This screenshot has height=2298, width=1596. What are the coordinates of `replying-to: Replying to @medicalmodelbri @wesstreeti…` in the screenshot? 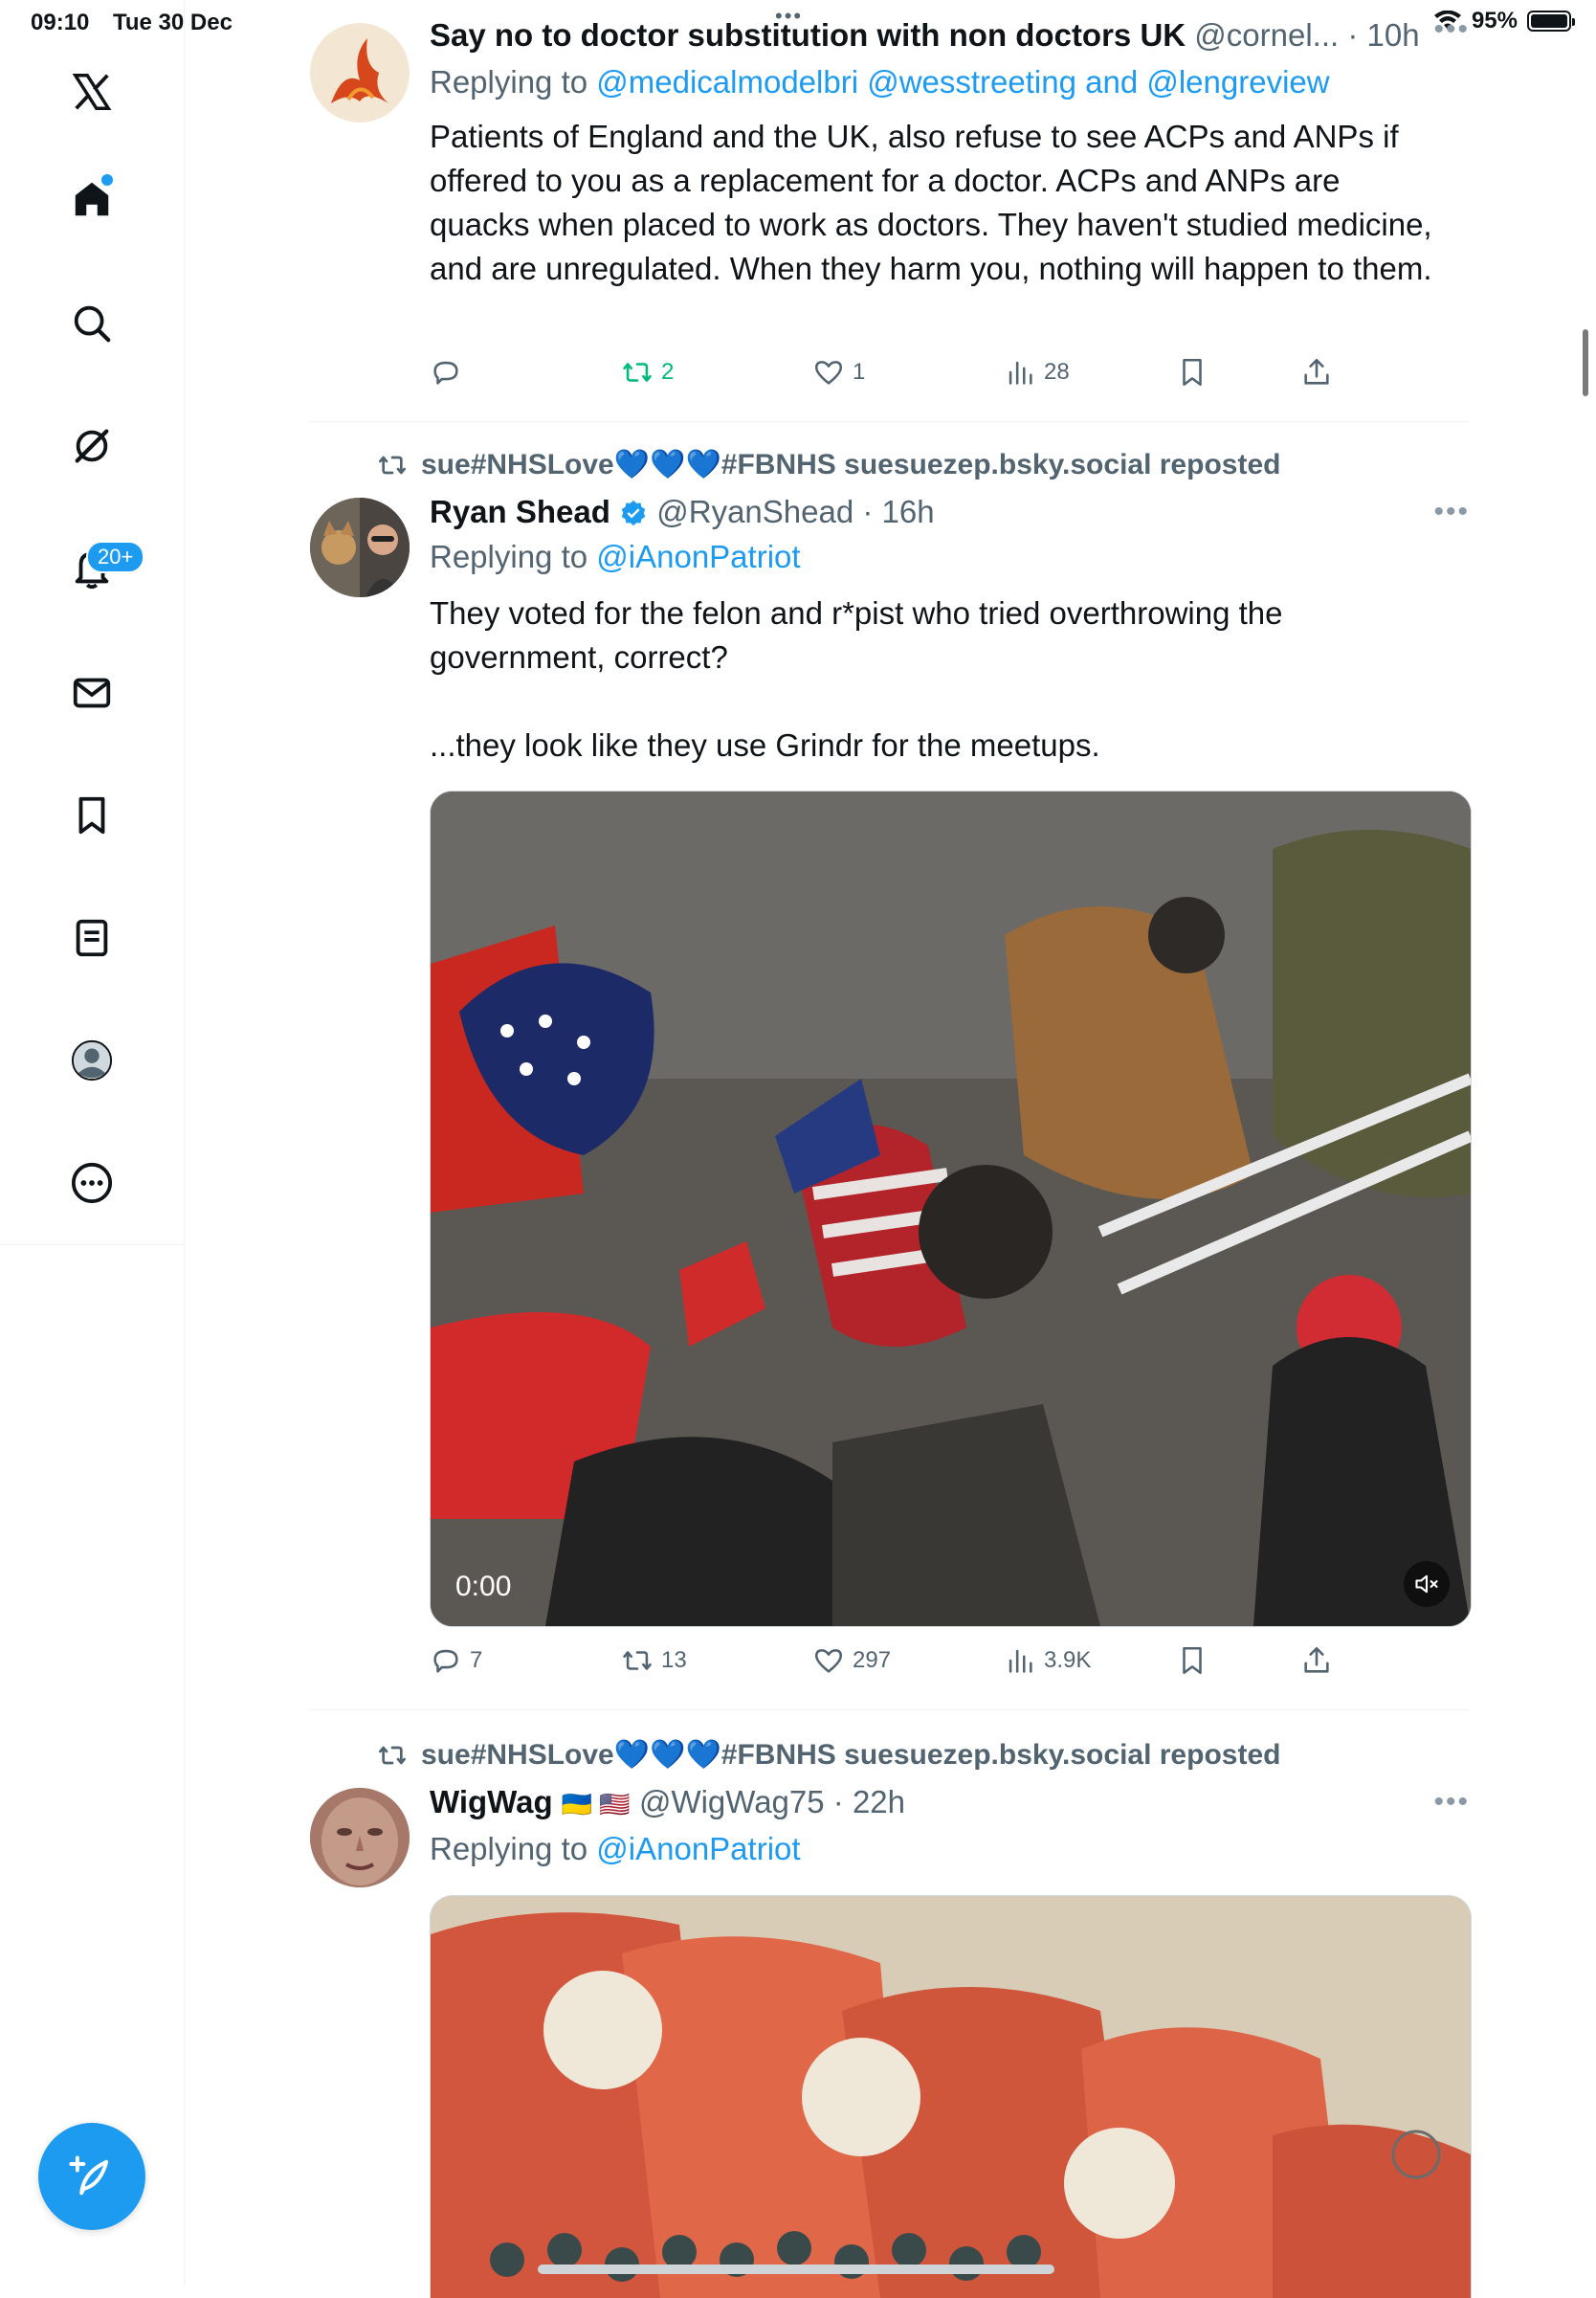 It's located at (950, 82).